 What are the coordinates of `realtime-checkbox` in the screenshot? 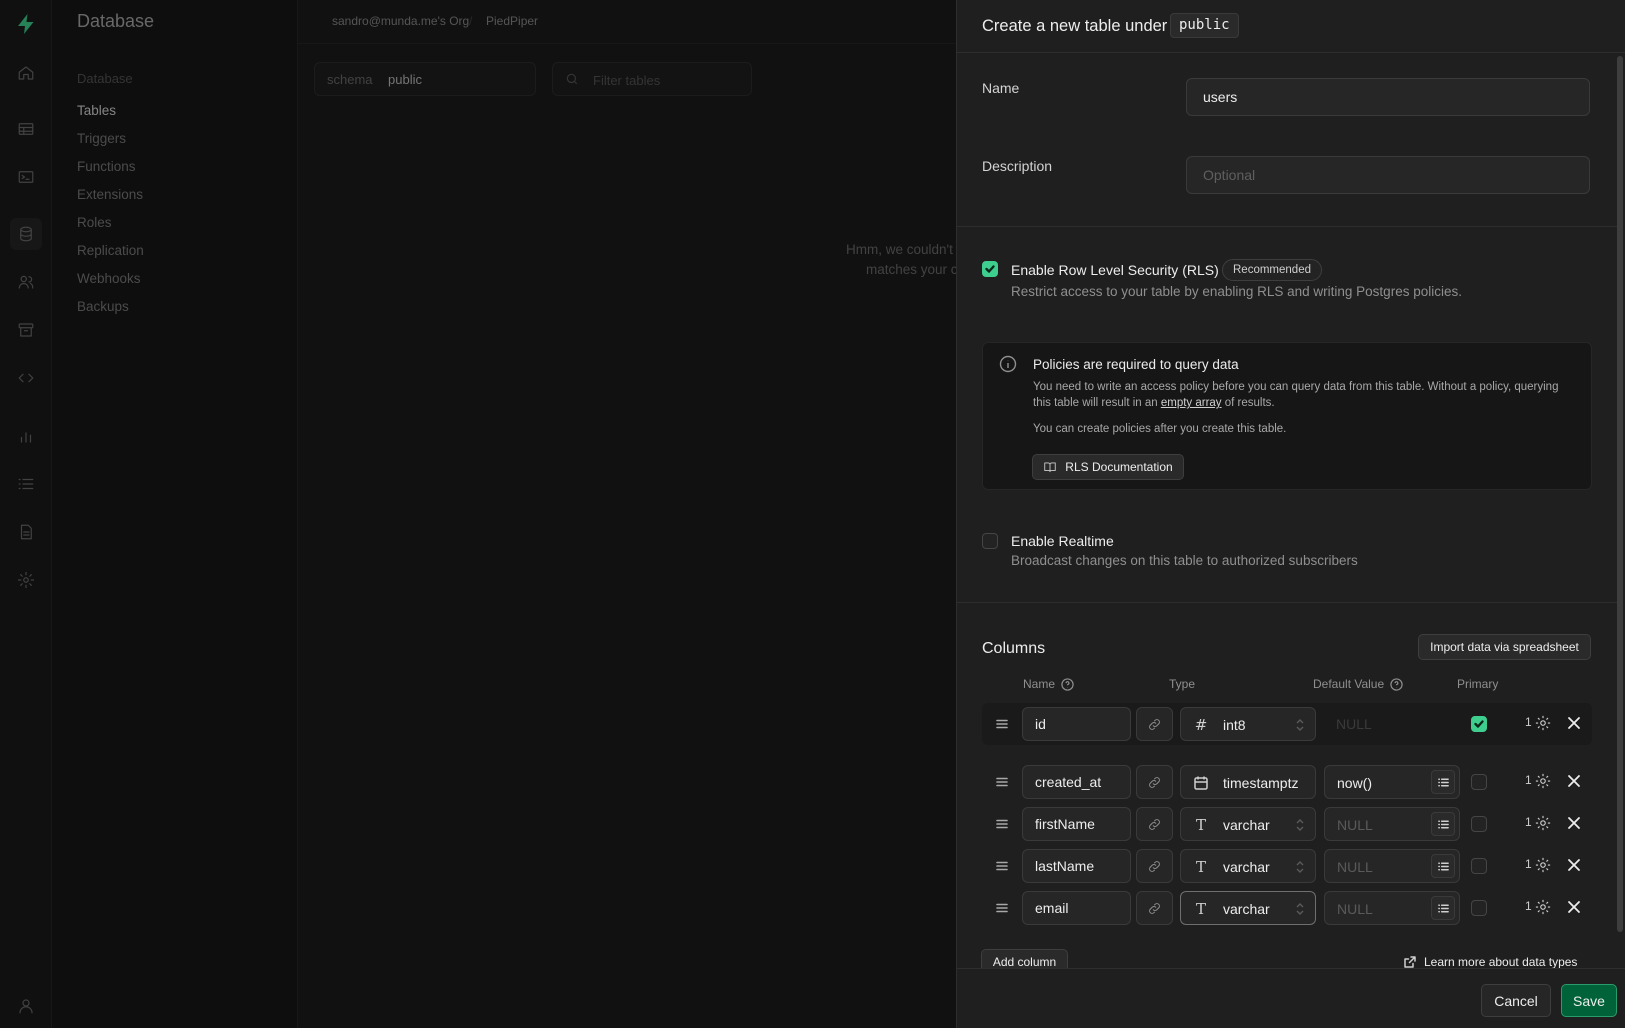 It's located at (990, 541).